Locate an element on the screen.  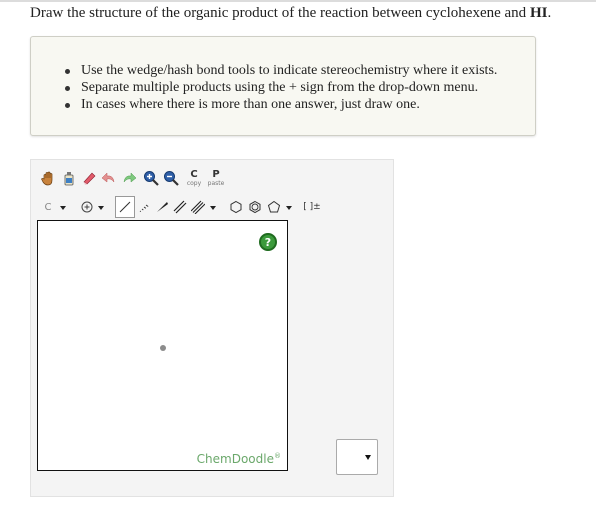
paste-button: P paste is located at coordinates (216, 178).